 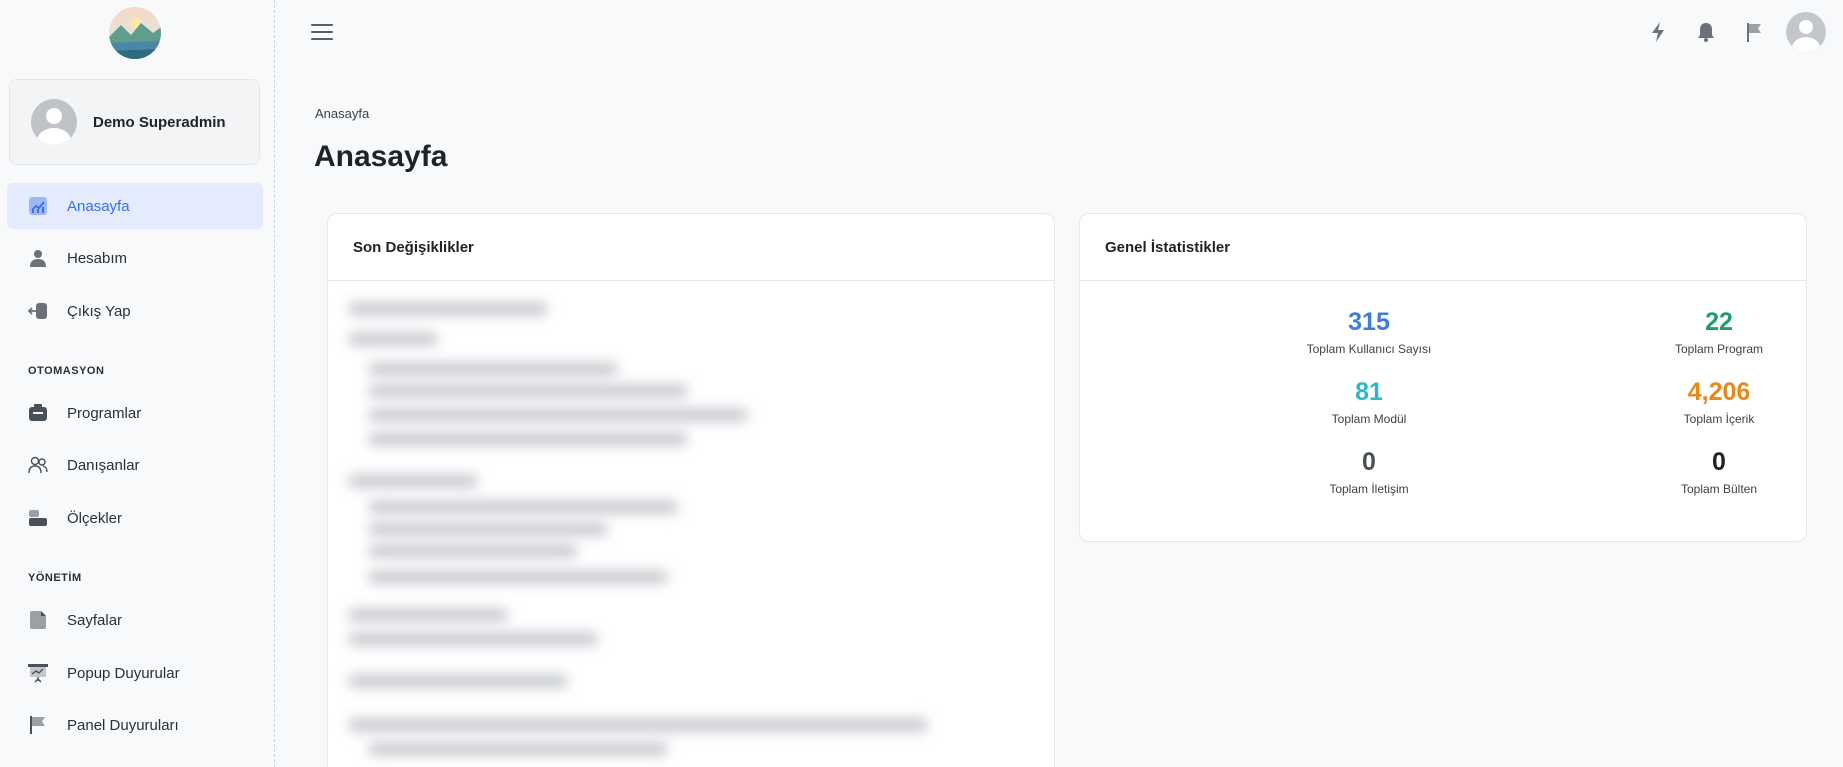 What do you see at coordinates (322, 33) in the screenshot?
I see `menu-toggle-button` at bounding box center [322, 33].